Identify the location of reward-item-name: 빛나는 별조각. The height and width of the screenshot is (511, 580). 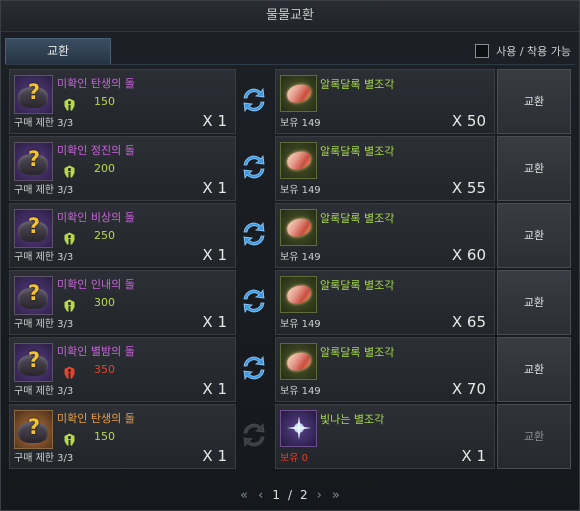
(352, 419).